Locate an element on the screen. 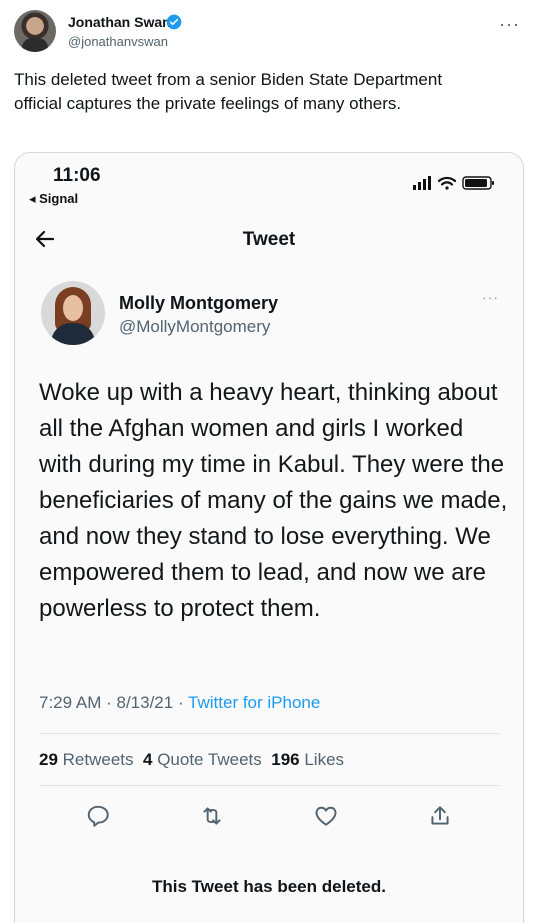  verified-badge-icon is located at coordinates (174, 22).